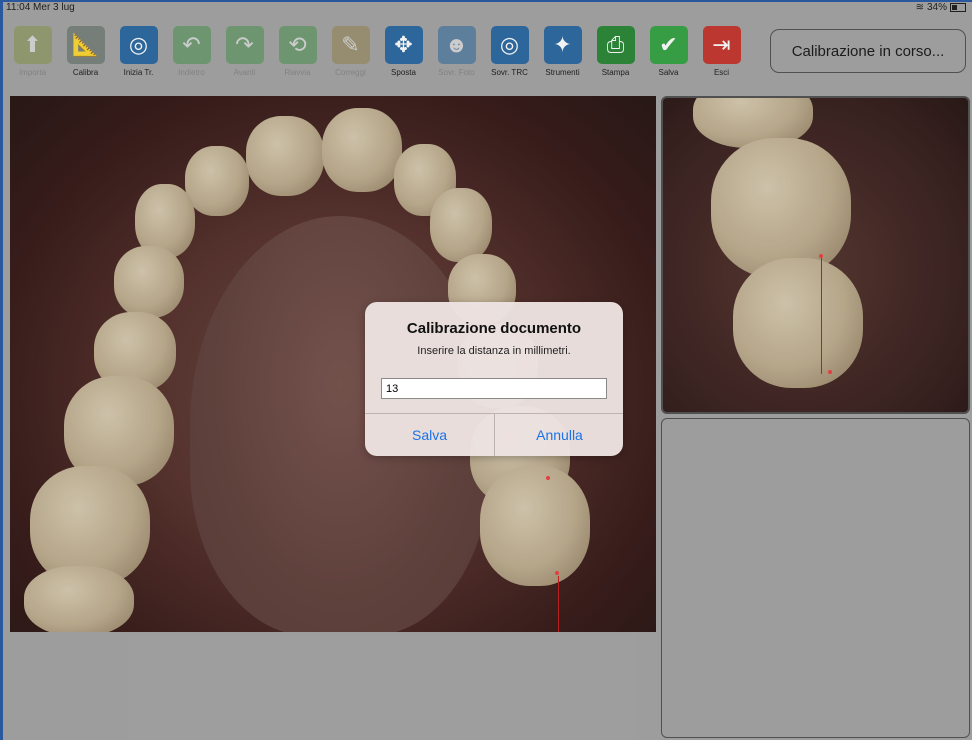  Describe the element at coordinates (562, 72) in the screenshot. I see `tools-label: Strumenti` at that location.